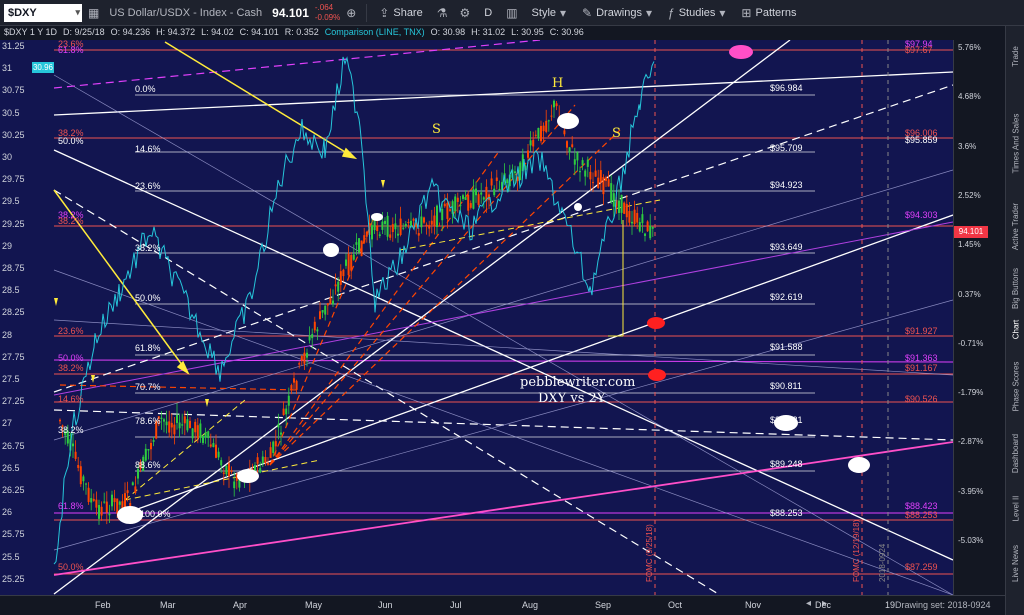  What do you see at coordinates (7, 157) in the screenshot?
I see `left-axis-tick: 30` at bounding box center [7, 157].